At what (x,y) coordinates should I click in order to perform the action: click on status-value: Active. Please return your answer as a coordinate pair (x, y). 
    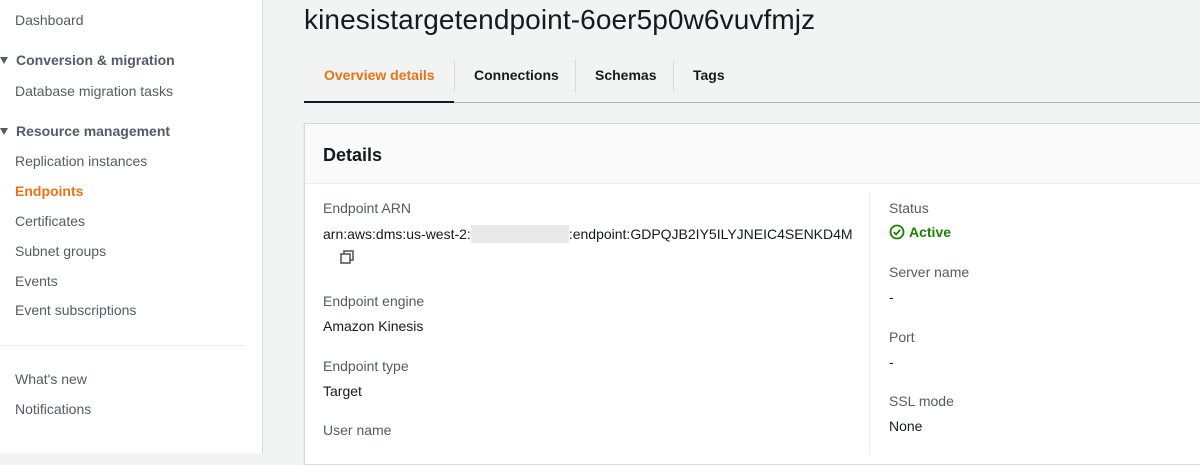
    Looking at the image, I should click on (930, 232).